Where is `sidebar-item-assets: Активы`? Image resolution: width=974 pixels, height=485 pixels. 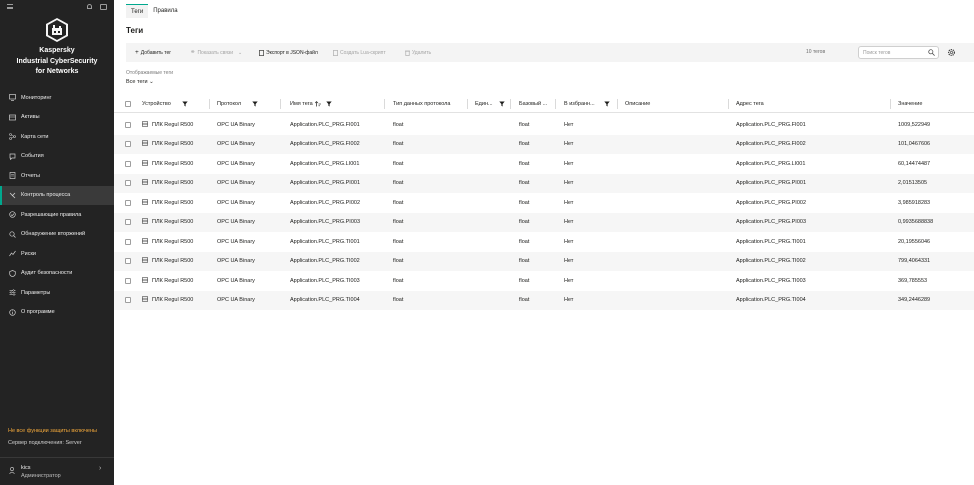 sidebar-item-assets: Активы is located at coordinates (57, 118).